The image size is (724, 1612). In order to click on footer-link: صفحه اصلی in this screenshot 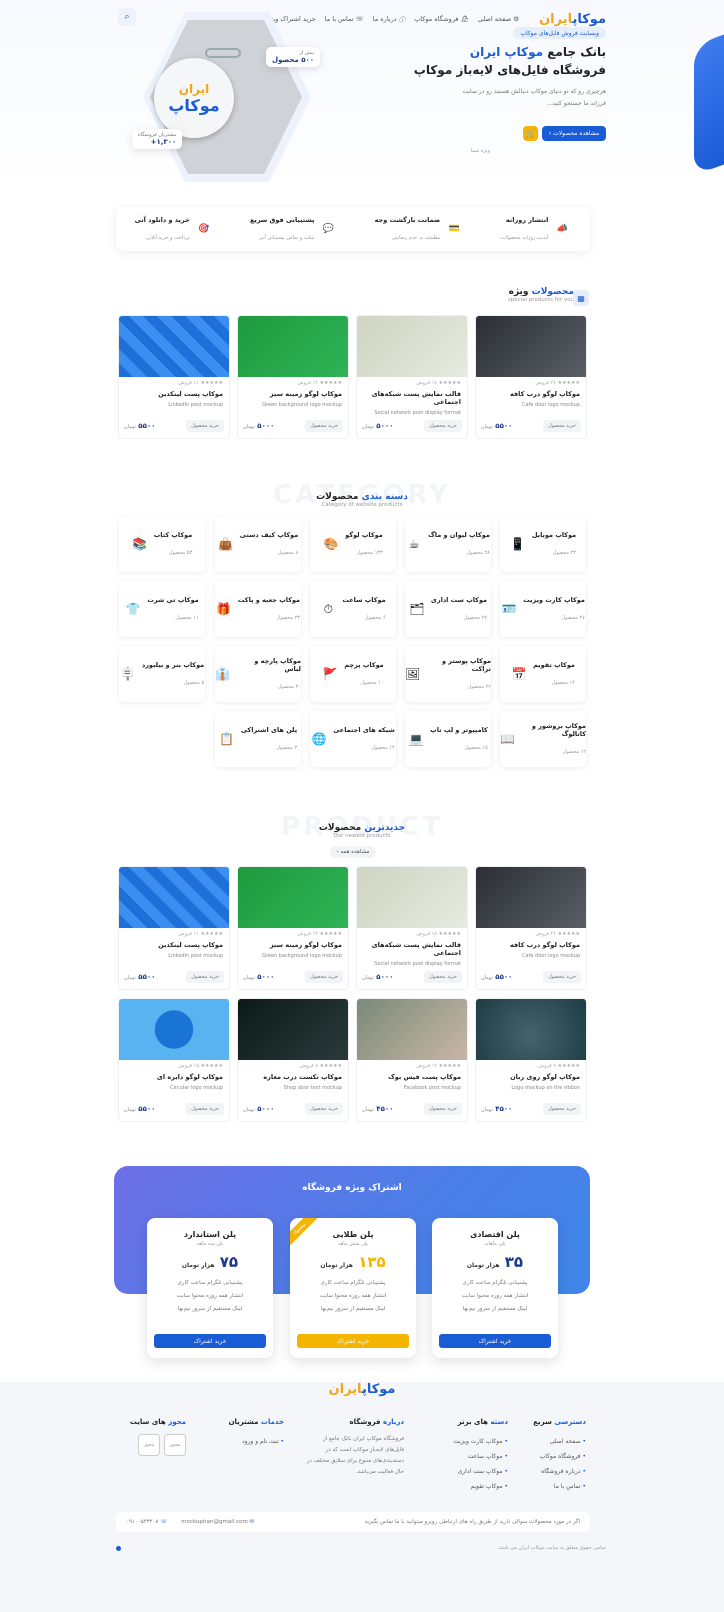, I will do `click(559, 1441)`.